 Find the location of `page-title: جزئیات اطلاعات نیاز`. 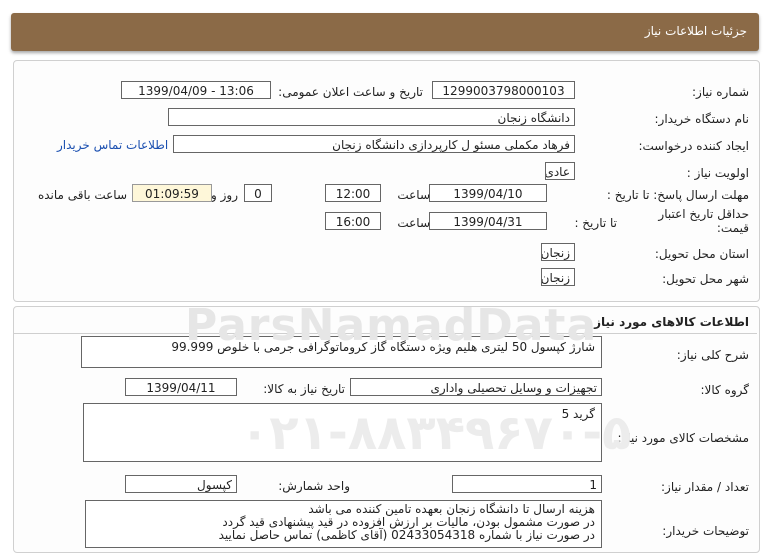

page-title: جزئیات اطلاعات نیاز is located at coordinates (695, 31).